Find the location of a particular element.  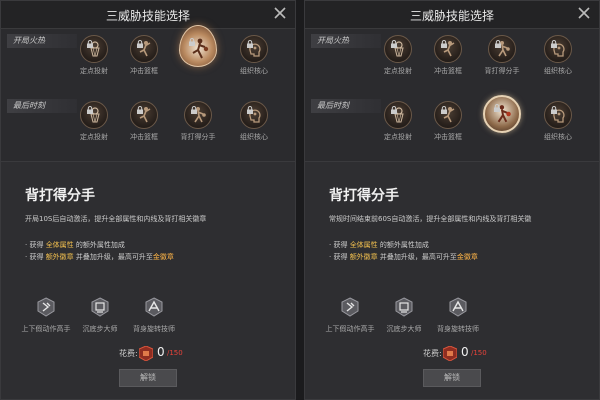

skill-row-hot-start: 定点投射 冲击篮框 背打得分手 组织核心 is located at coordinates (452, 65).